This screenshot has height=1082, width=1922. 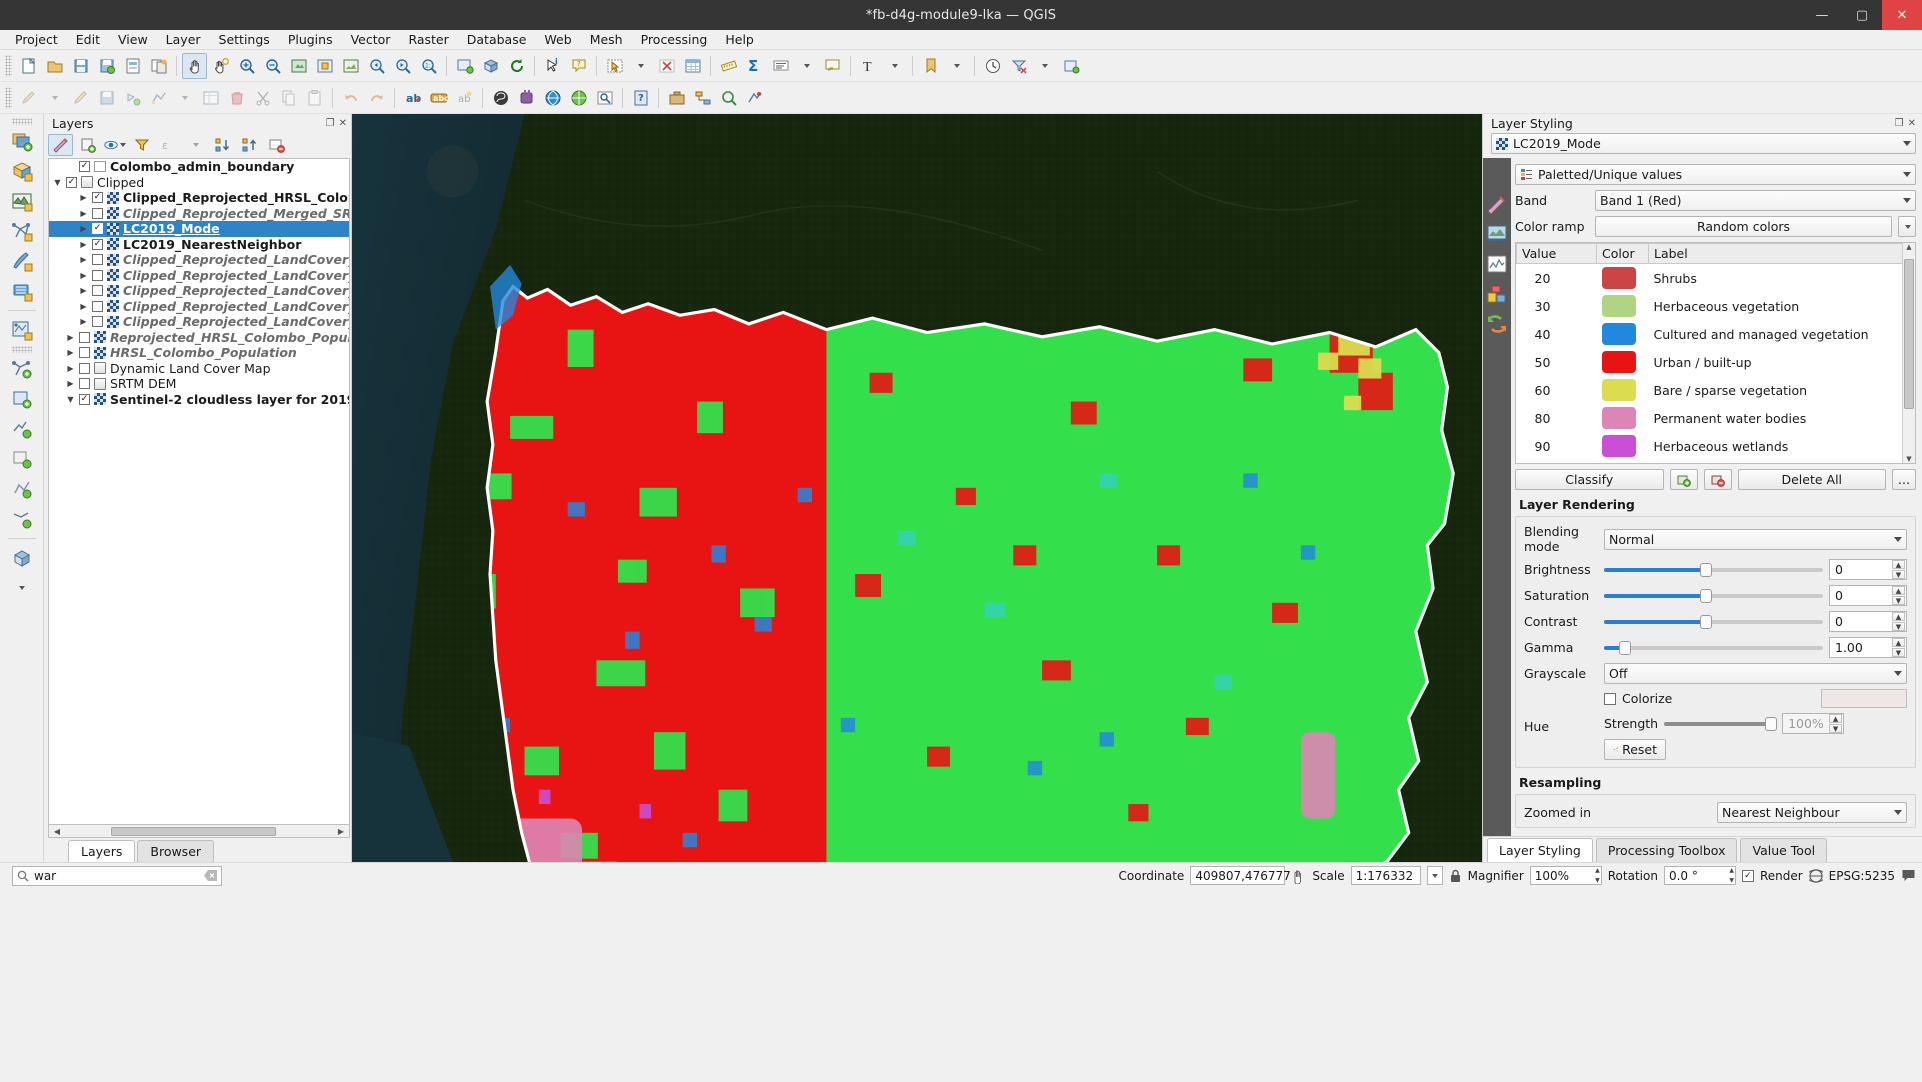 I want to click on add-delimited-text-layer-icon, so click(x=22, y=261).